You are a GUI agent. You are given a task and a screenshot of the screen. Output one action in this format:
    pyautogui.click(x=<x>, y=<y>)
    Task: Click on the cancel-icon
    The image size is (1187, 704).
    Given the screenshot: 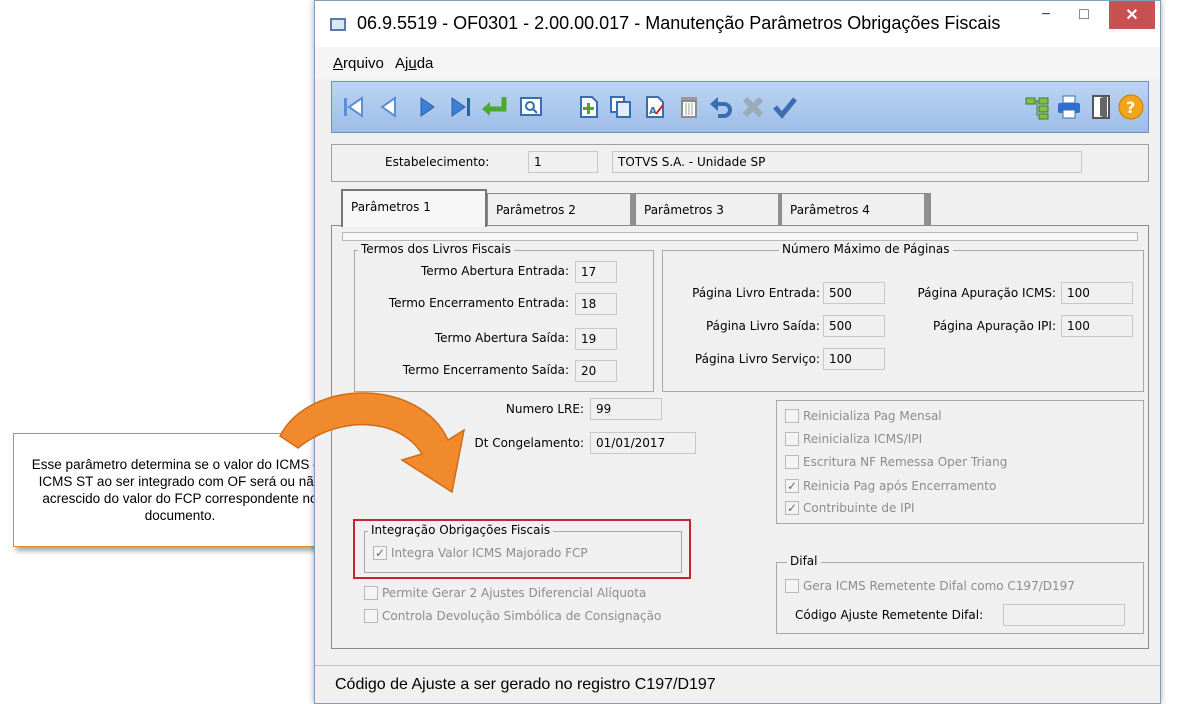 What is the action you would take?
    pyautogui.click(x=753, y=107)
    